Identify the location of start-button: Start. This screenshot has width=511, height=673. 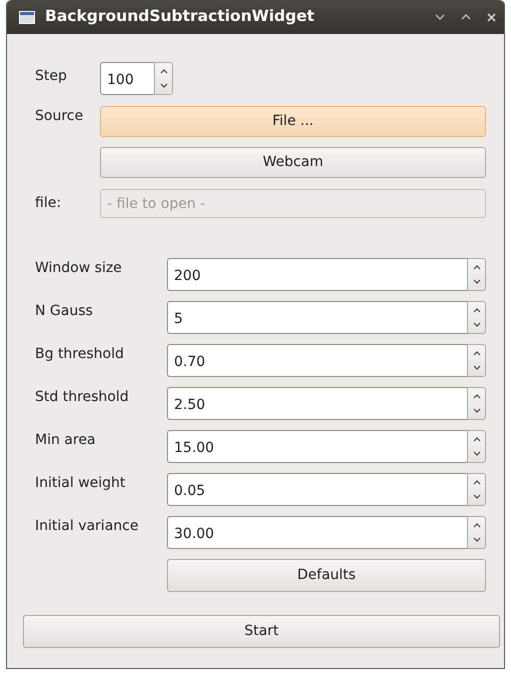
(261, 631).